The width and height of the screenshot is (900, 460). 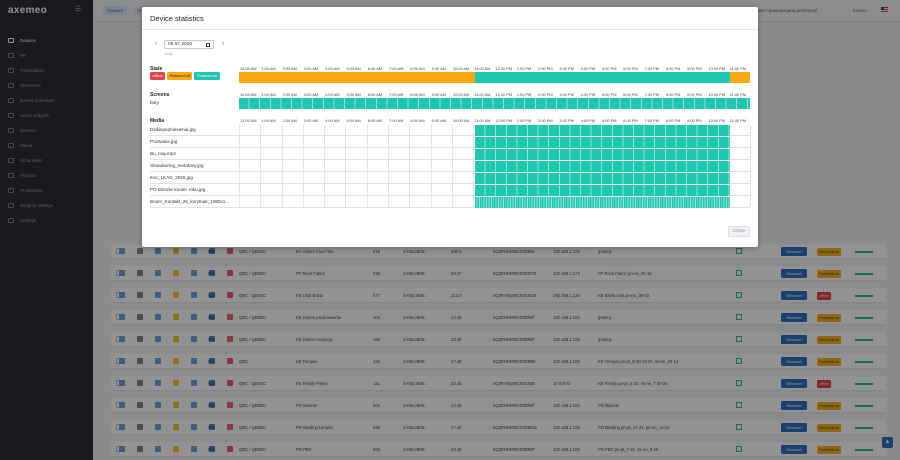 I want to click on screens-section-label: Screens, so click(x=160, y=95).